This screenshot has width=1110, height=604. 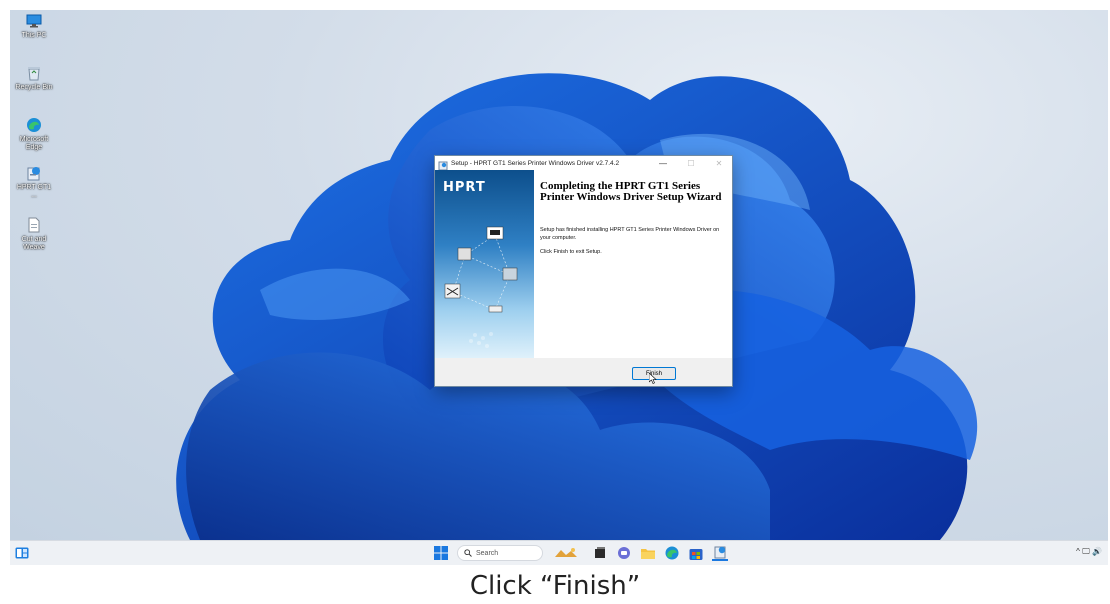 I want to click on desktop-icon-document: Cut and Weave, so click(x=34, y=234).